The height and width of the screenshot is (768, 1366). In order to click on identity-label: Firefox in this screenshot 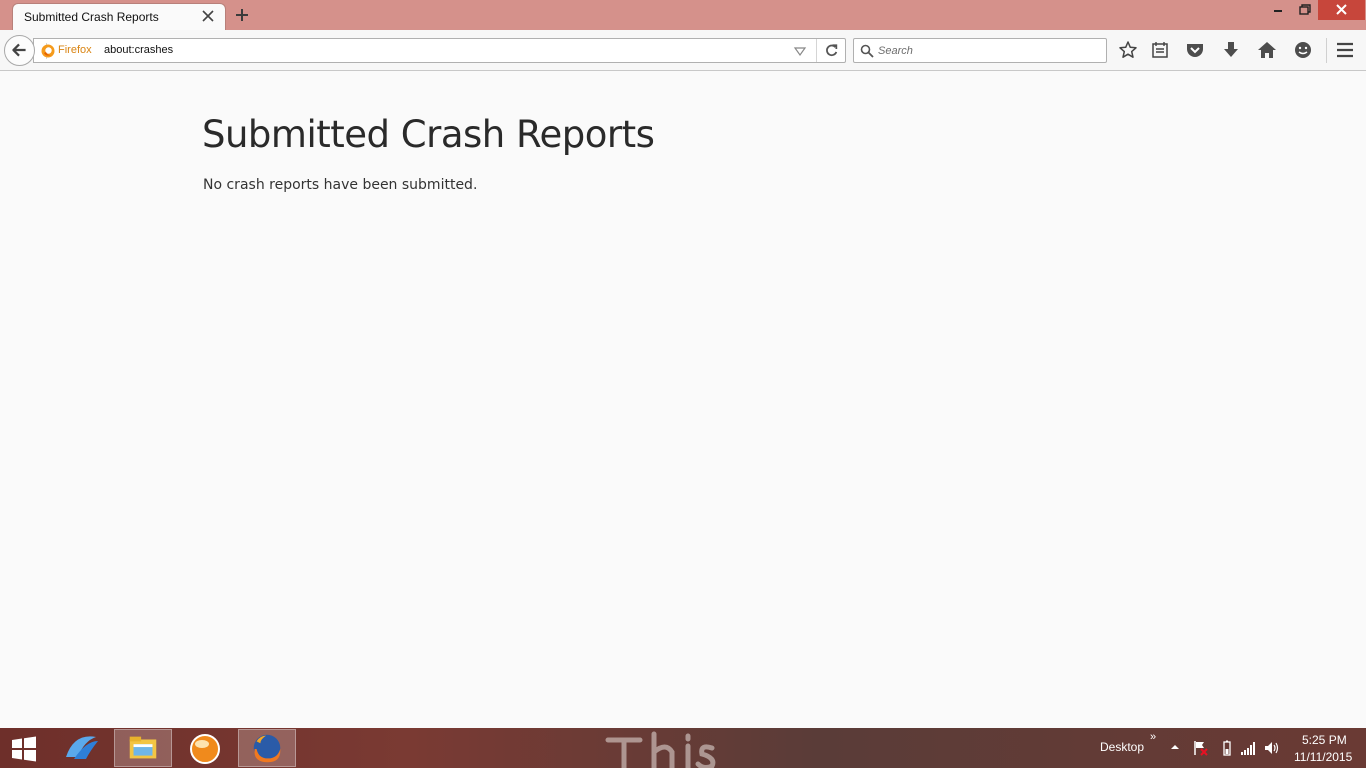, I will do `click(75, 50)`.